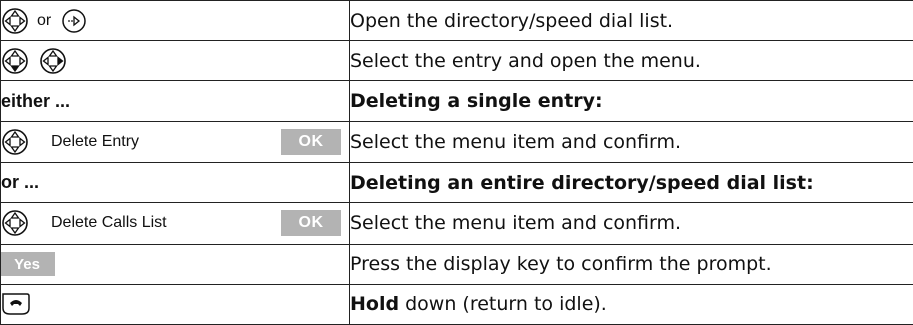 This screenshot has width=913, height=325. What do you see at coordinates (44, 20) in the screenshot?
I see `or-separator: or` at bounding box center [44, 20].